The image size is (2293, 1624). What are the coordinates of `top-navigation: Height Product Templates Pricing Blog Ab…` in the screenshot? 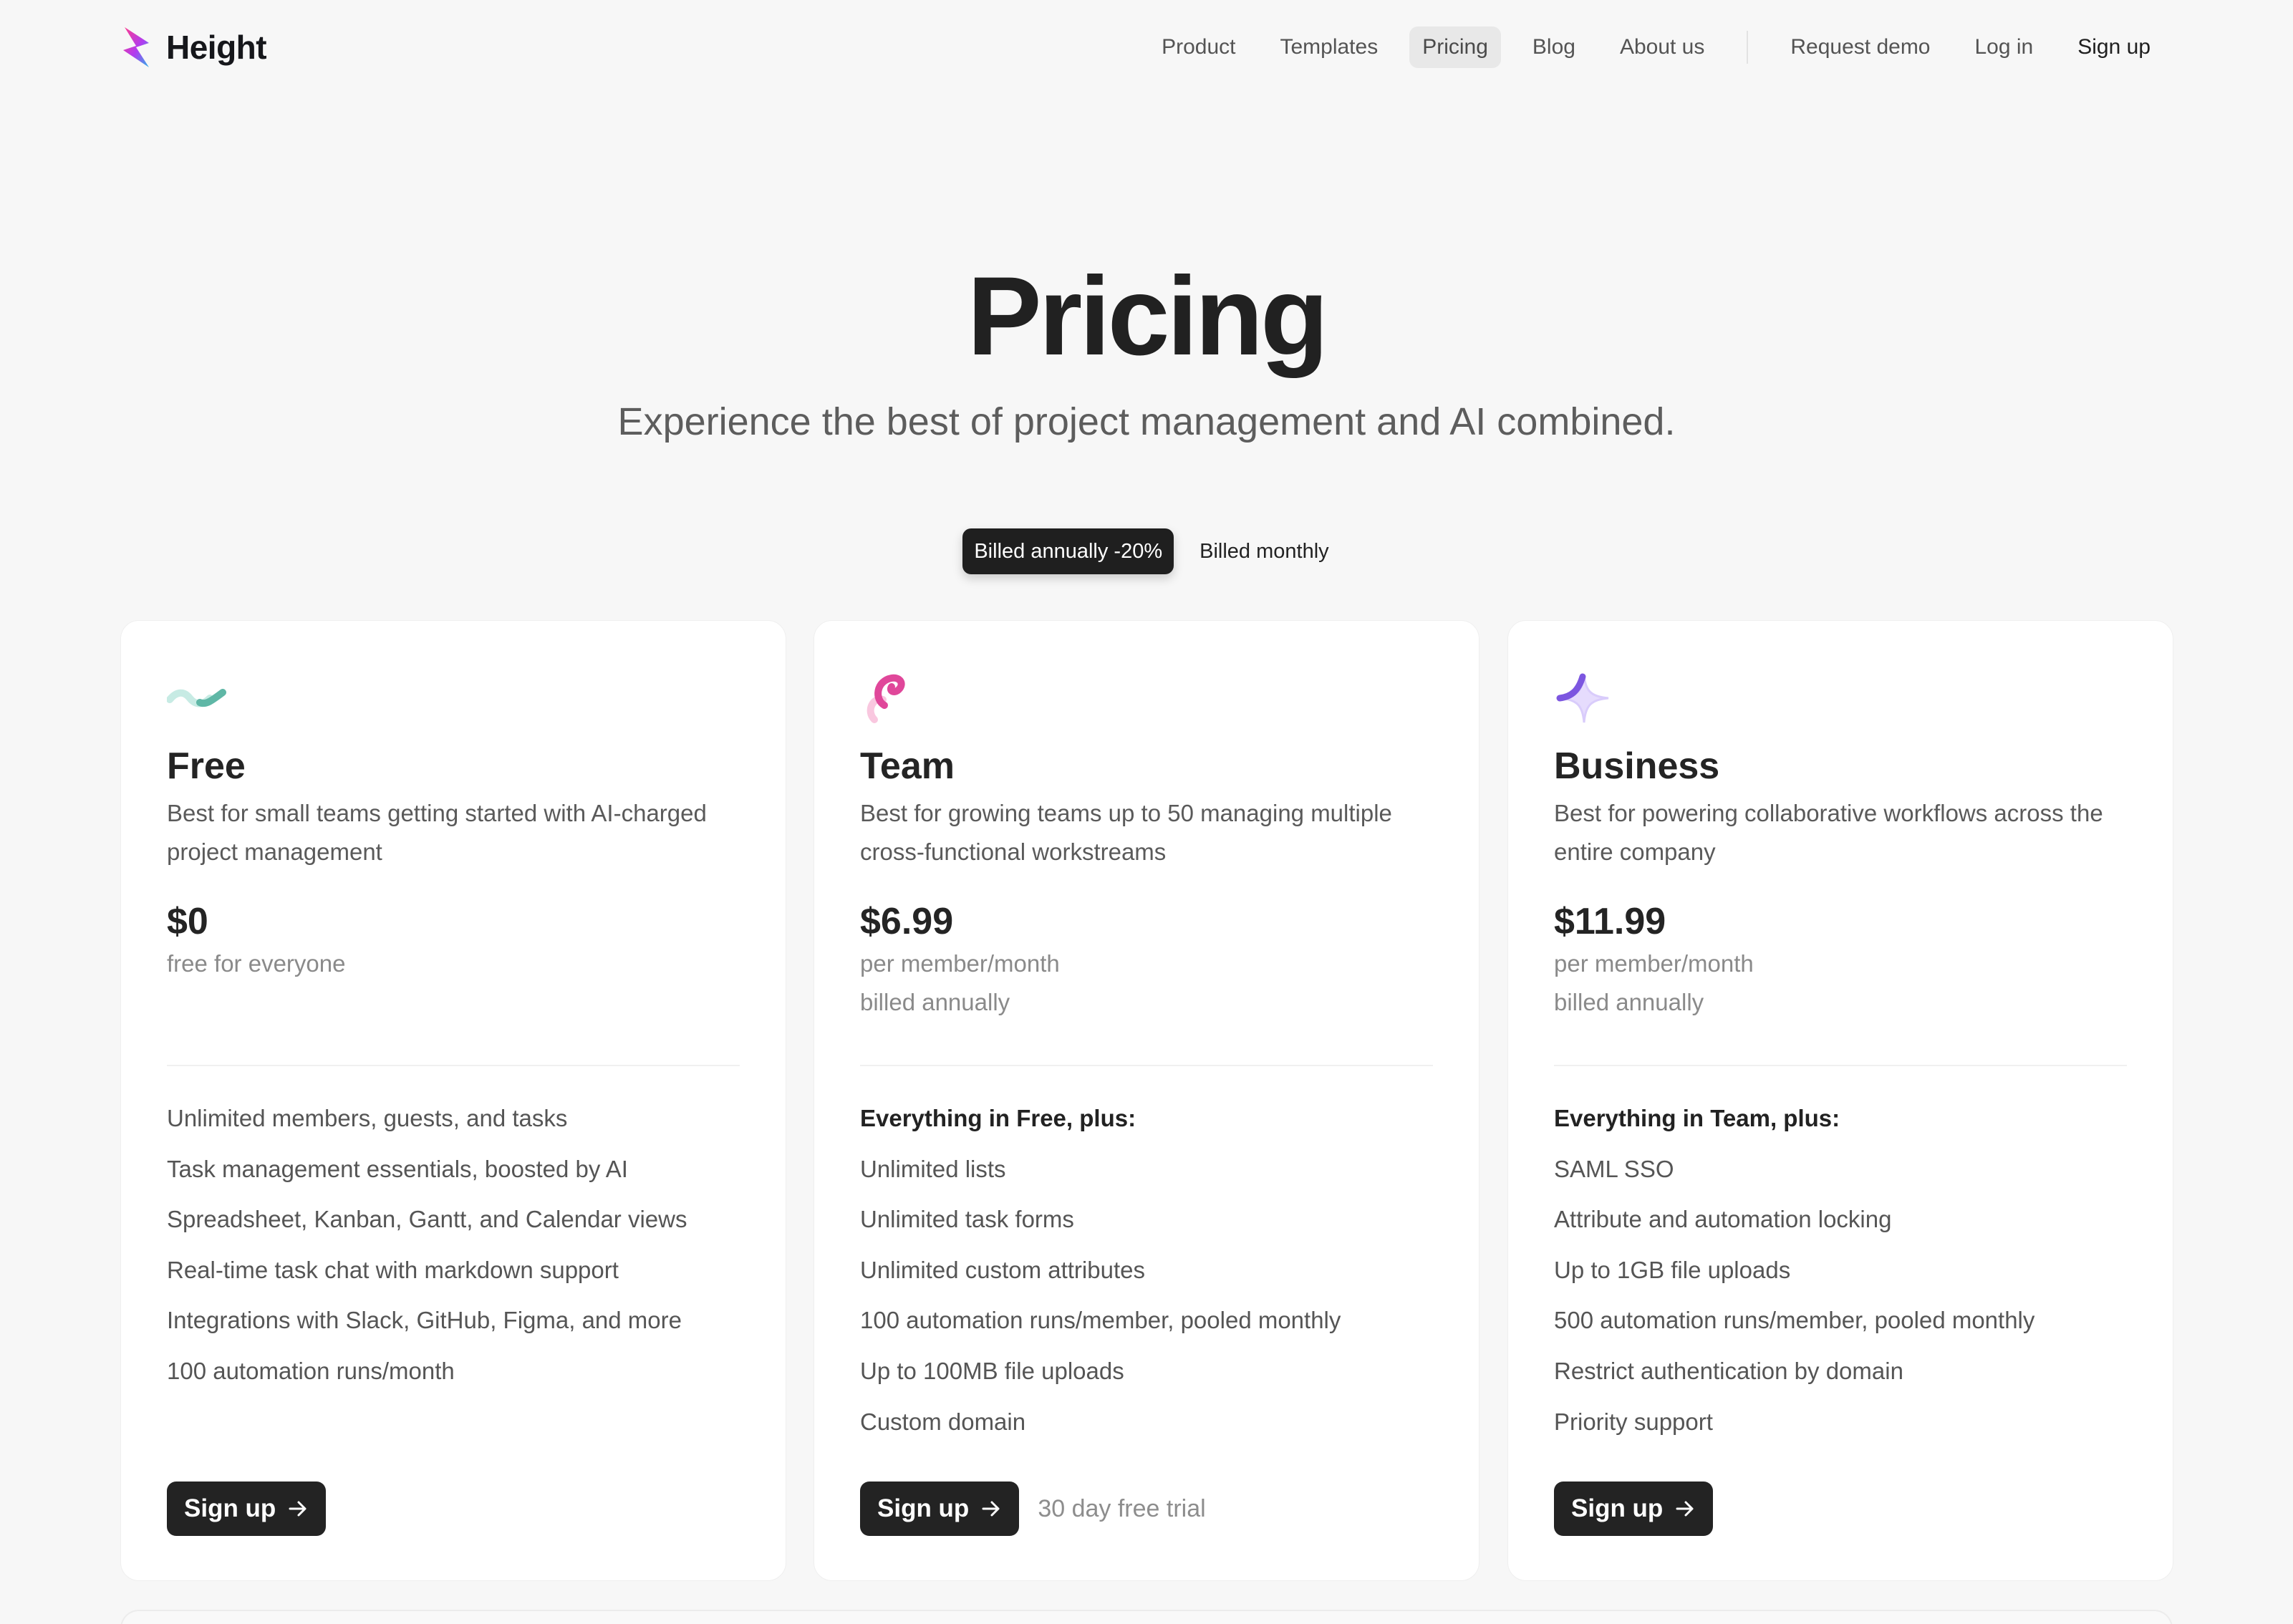 It's located at (1146, 47).